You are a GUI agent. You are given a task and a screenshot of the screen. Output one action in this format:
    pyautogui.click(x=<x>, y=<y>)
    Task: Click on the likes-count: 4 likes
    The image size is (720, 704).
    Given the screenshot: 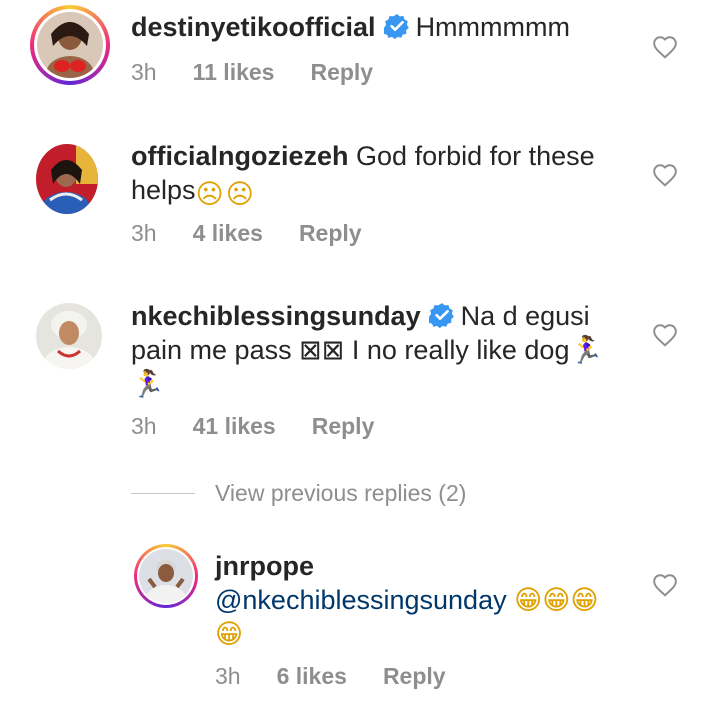 What is the action you would take?
    pyautogui.click(x=228, y=233)
    